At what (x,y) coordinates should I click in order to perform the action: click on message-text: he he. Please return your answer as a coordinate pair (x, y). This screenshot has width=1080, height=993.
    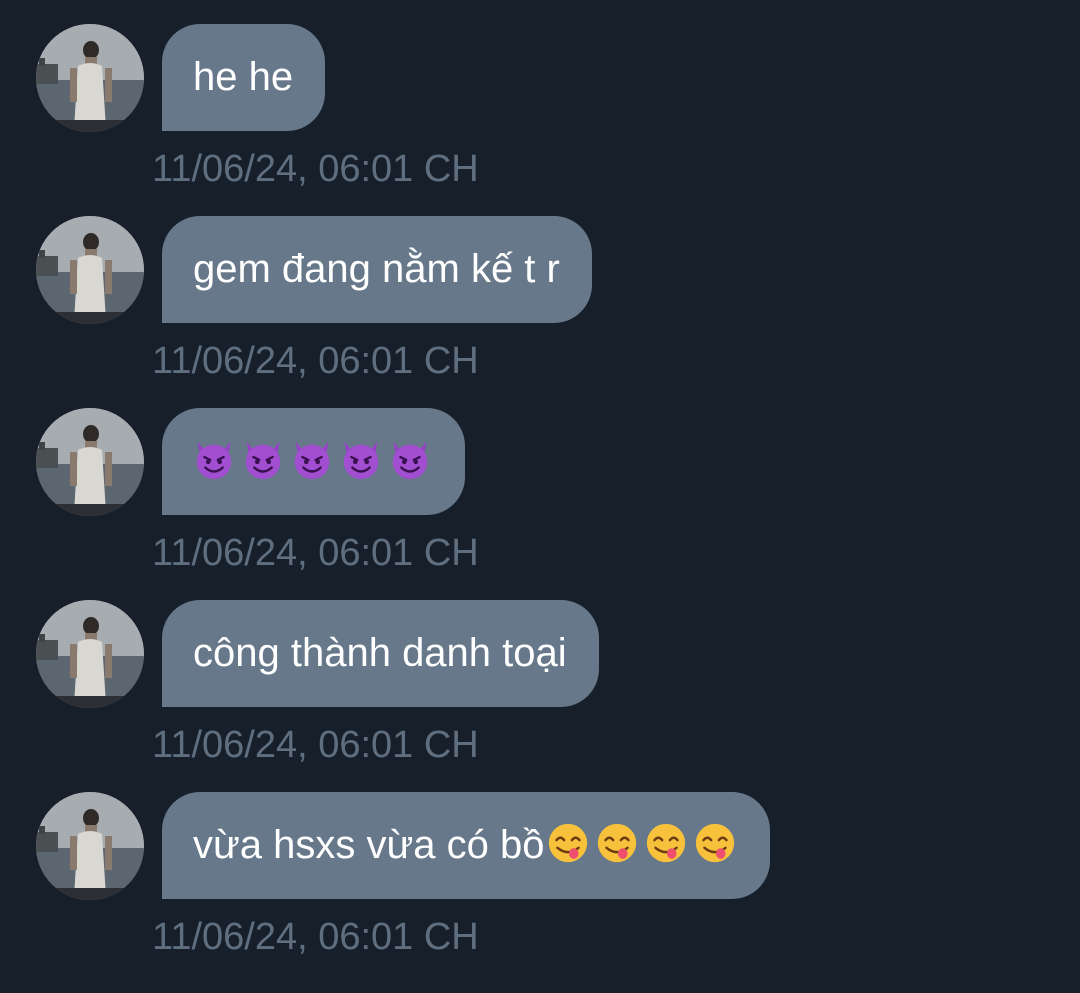
    Looking at the image, I should click on (243, 77).